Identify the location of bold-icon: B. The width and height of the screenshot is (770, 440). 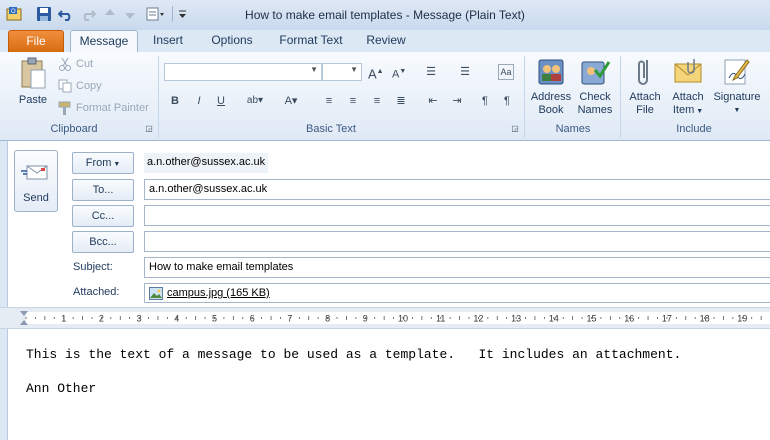
(175, 101).